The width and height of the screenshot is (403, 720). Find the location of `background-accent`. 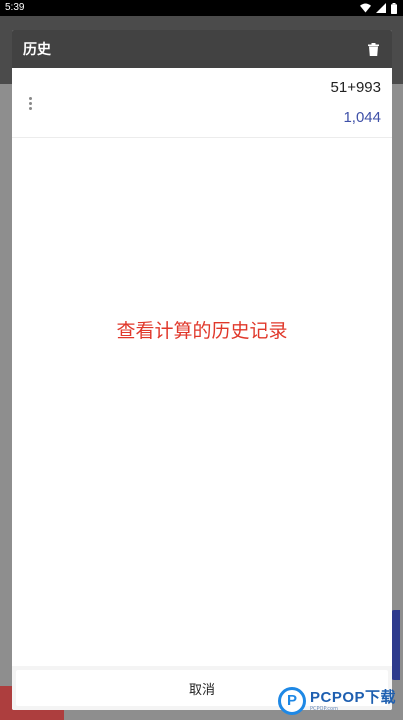

background-accent is located at coordinates (395, 645).